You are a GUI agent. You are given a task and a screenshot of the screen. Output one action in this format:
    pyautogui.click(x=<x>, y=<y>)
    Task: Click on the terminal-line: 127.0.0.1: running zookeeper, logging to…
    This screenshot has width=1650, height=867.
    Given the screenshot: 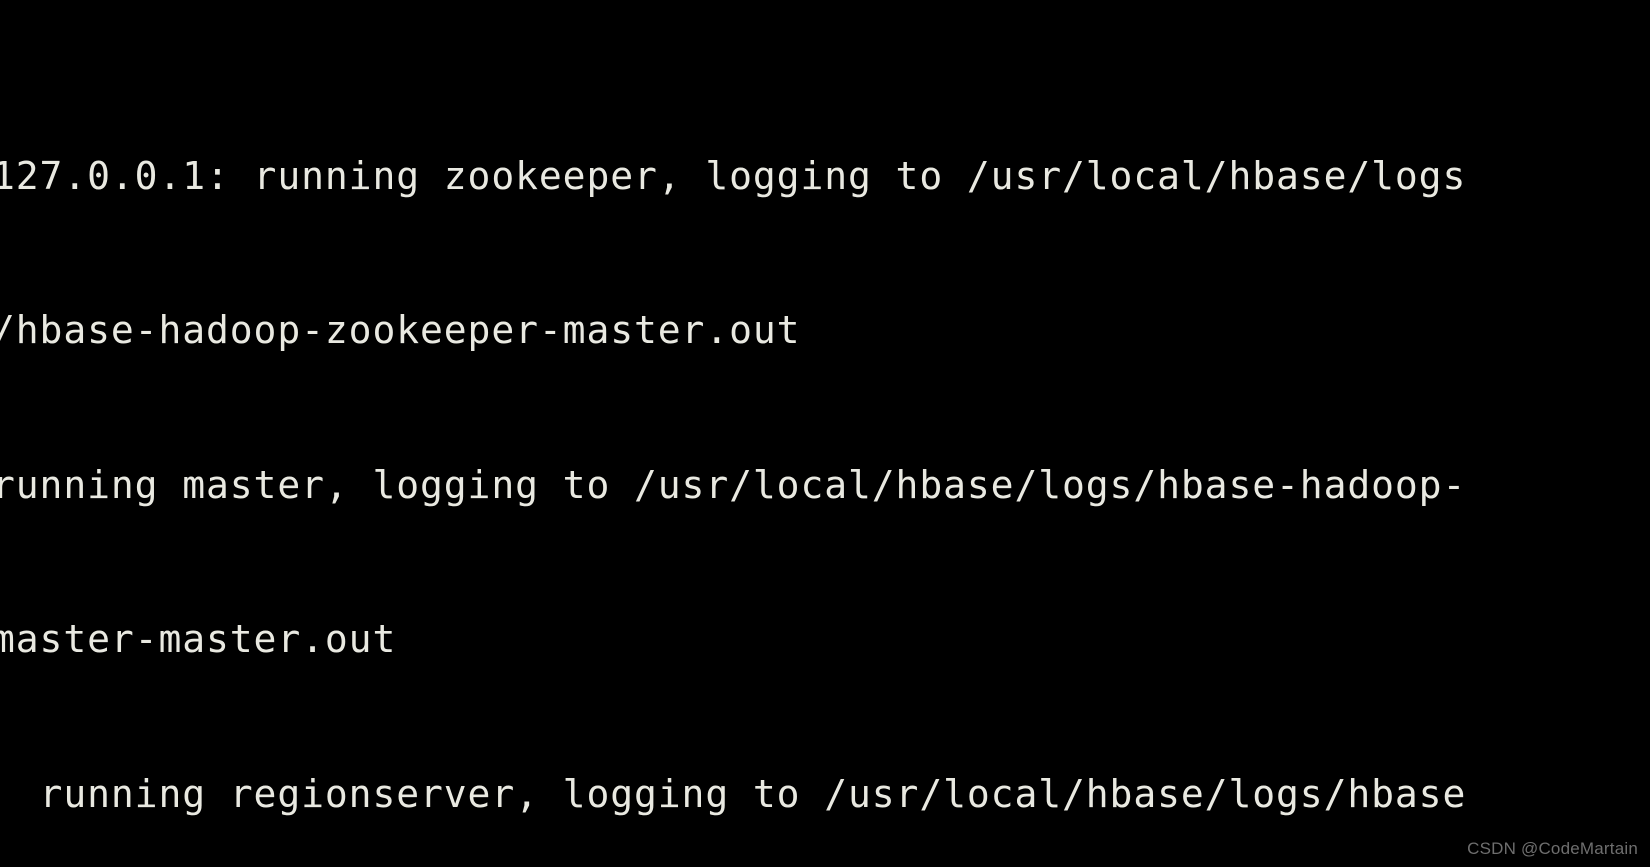 What is the action you would take?
    pyautogui.click(x=825, y=177)
    